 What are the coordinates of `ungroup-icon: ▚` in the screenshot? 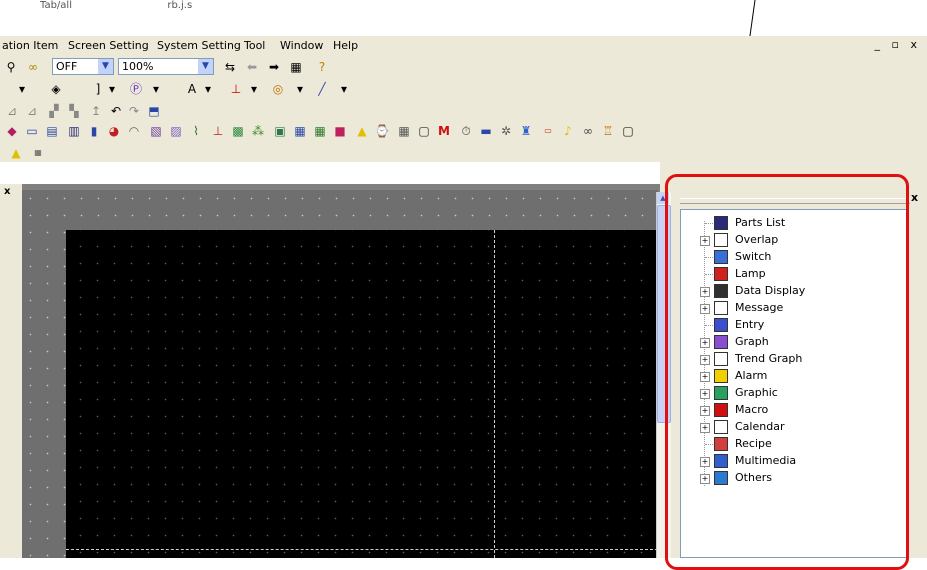 It's located at (74, 111).